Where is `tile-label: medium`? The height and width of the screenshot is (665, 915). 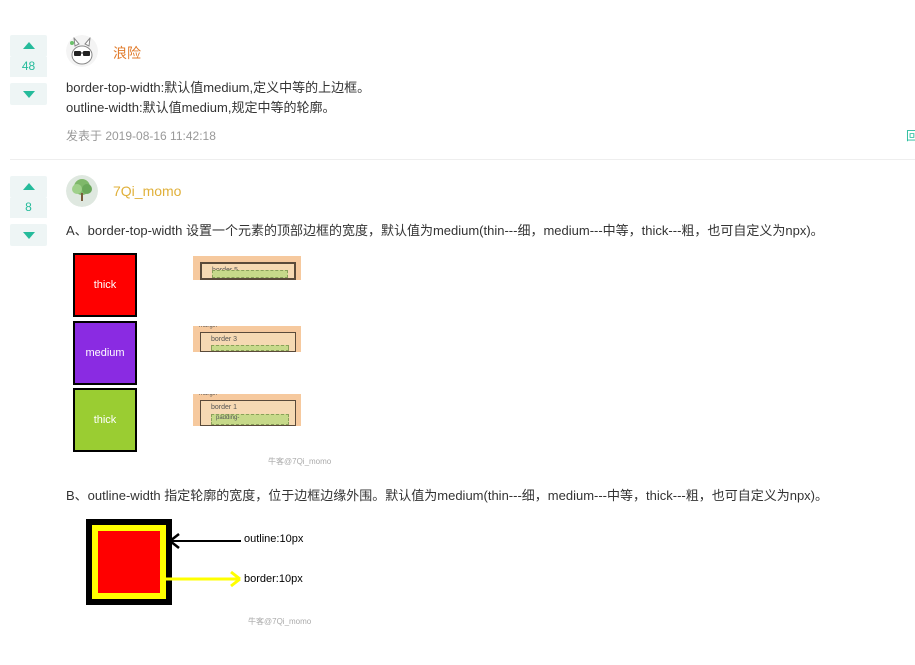
tile-label: medium is located at coordinates (105, 353).